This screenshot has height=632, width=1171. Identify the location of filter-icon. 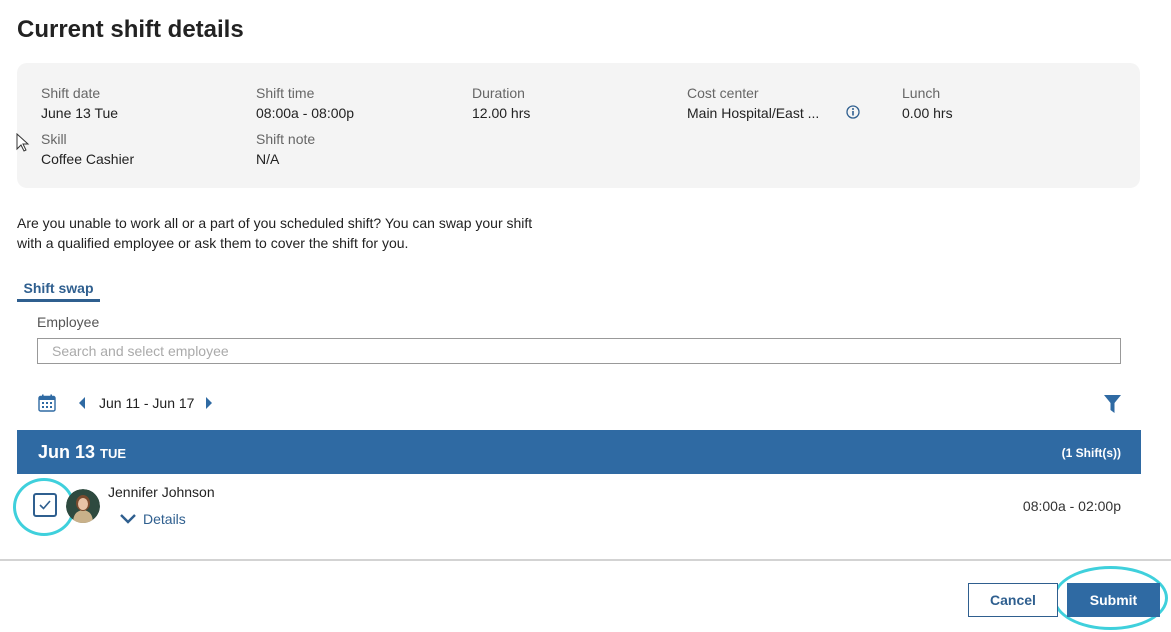
(1112, 404).